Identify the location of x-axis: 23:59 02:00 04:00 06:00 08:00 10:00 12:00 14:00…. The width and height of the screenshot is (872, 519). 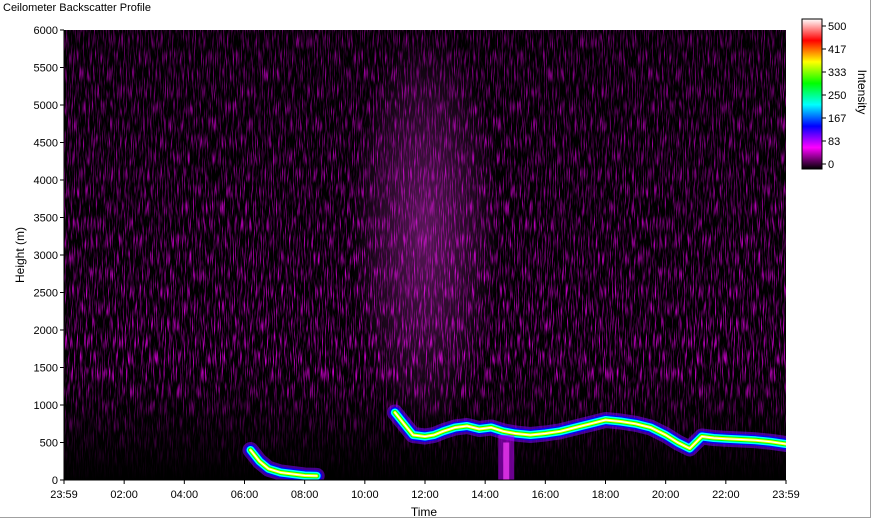
(425, 490).